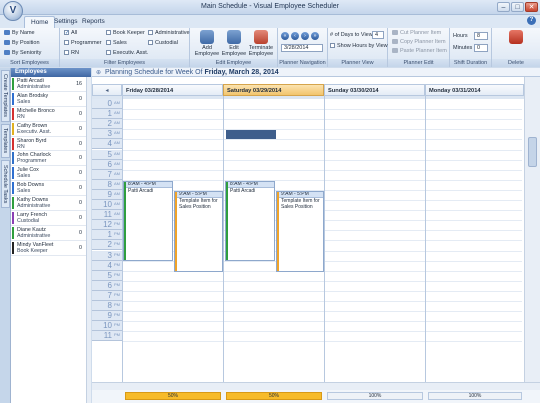 The width and height of the screenshot is (540, 403). I want to click on schedule-horizontal-scrollbar, so click(316, 386).